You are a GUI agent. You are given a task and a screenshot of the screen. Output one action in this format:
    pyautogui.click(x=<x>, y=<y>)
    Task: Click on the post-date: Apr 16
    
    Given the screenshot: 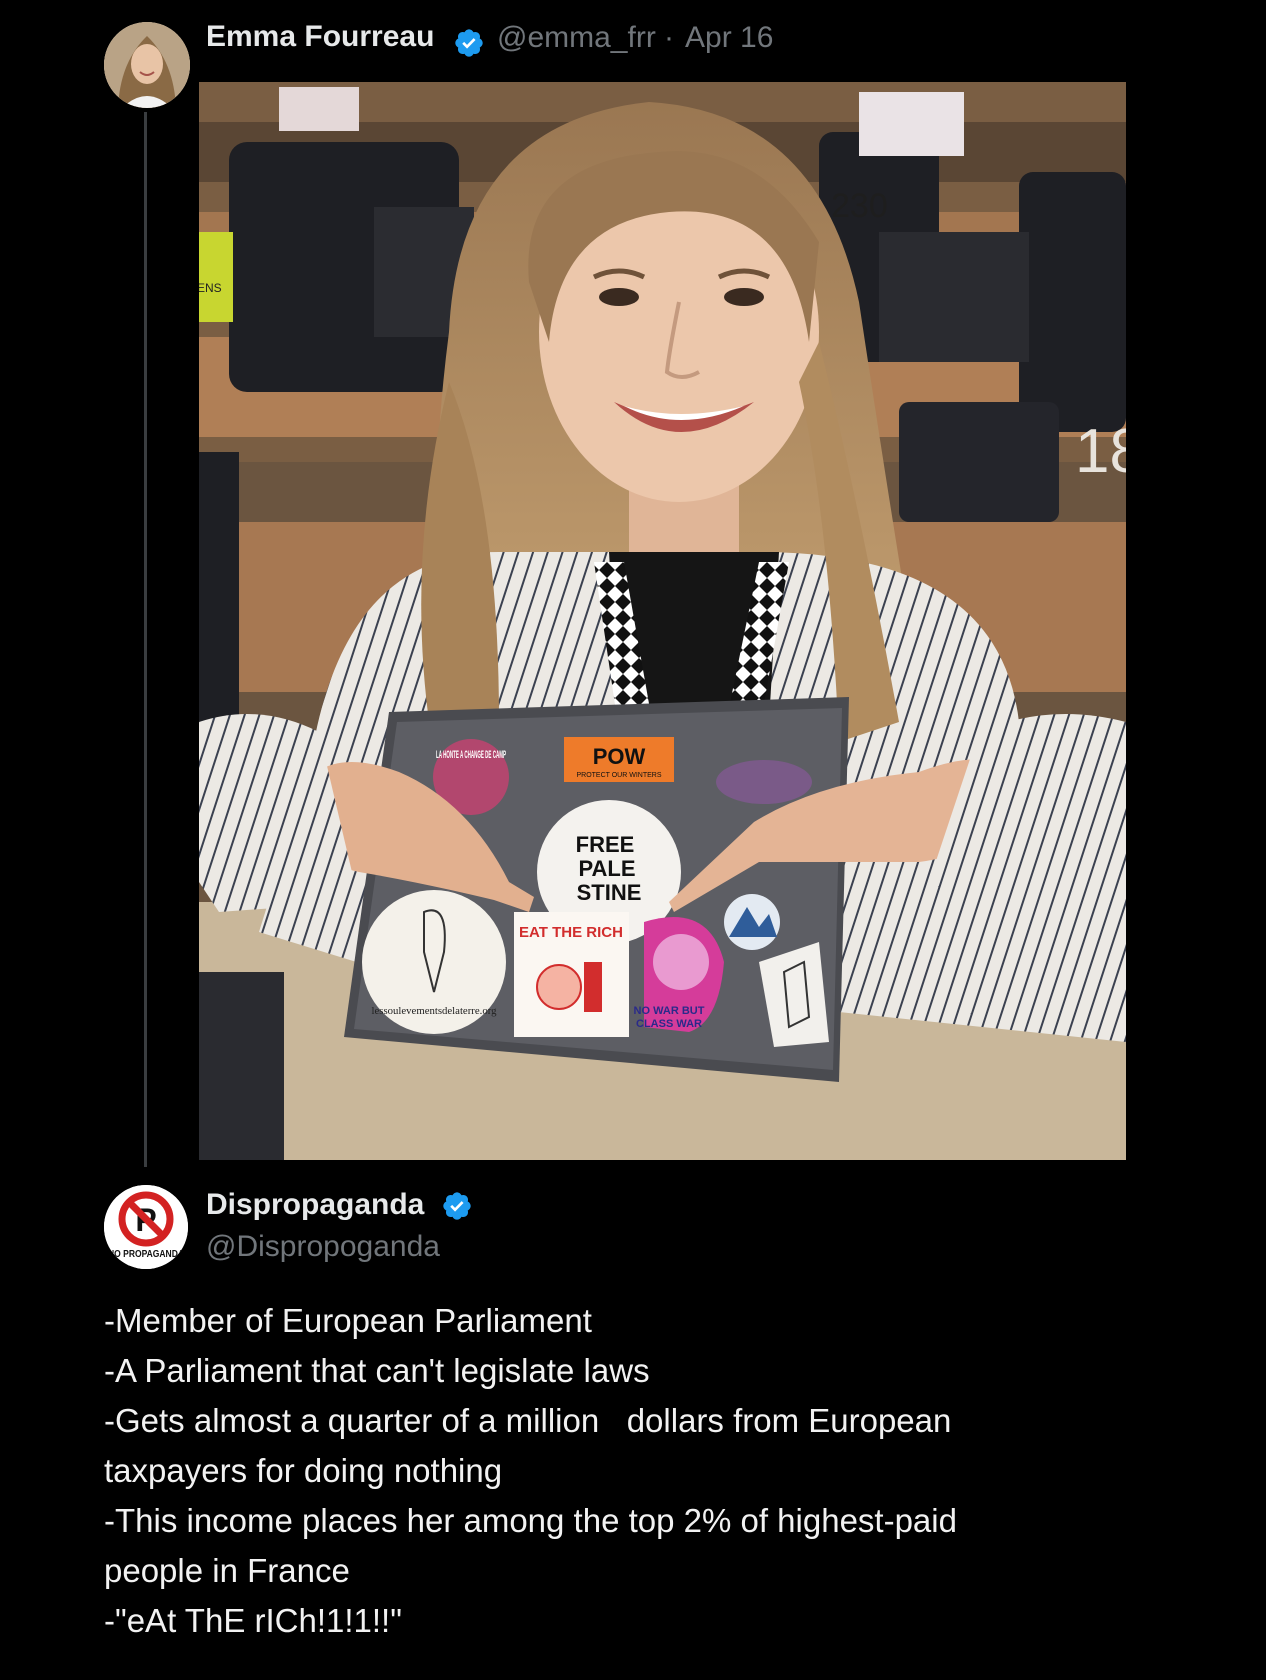 What is the action you would take?
    pyautogui.click(x=729, y=38)
    